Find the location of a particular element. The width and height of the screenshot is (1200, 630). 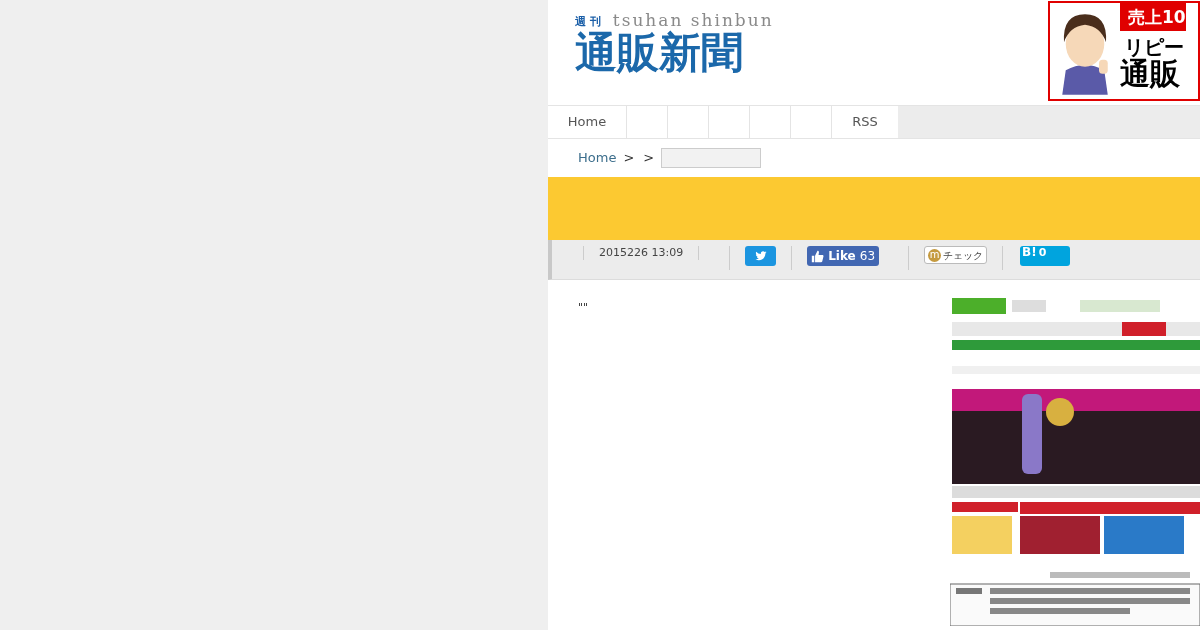

thumbs-up-icon is located at coordinates (818, 256).